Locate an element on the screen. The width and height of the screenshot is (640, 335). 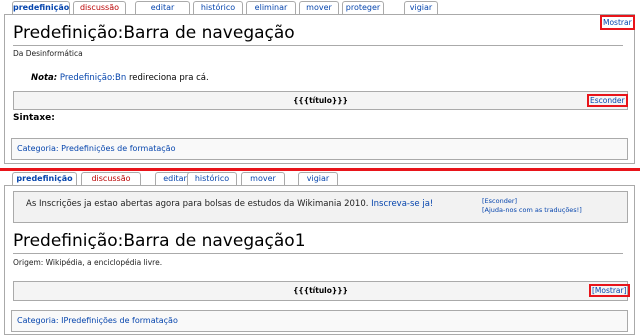
category-box: Categoria: IPredefinições de formatação is located at coordinates (319, 321).